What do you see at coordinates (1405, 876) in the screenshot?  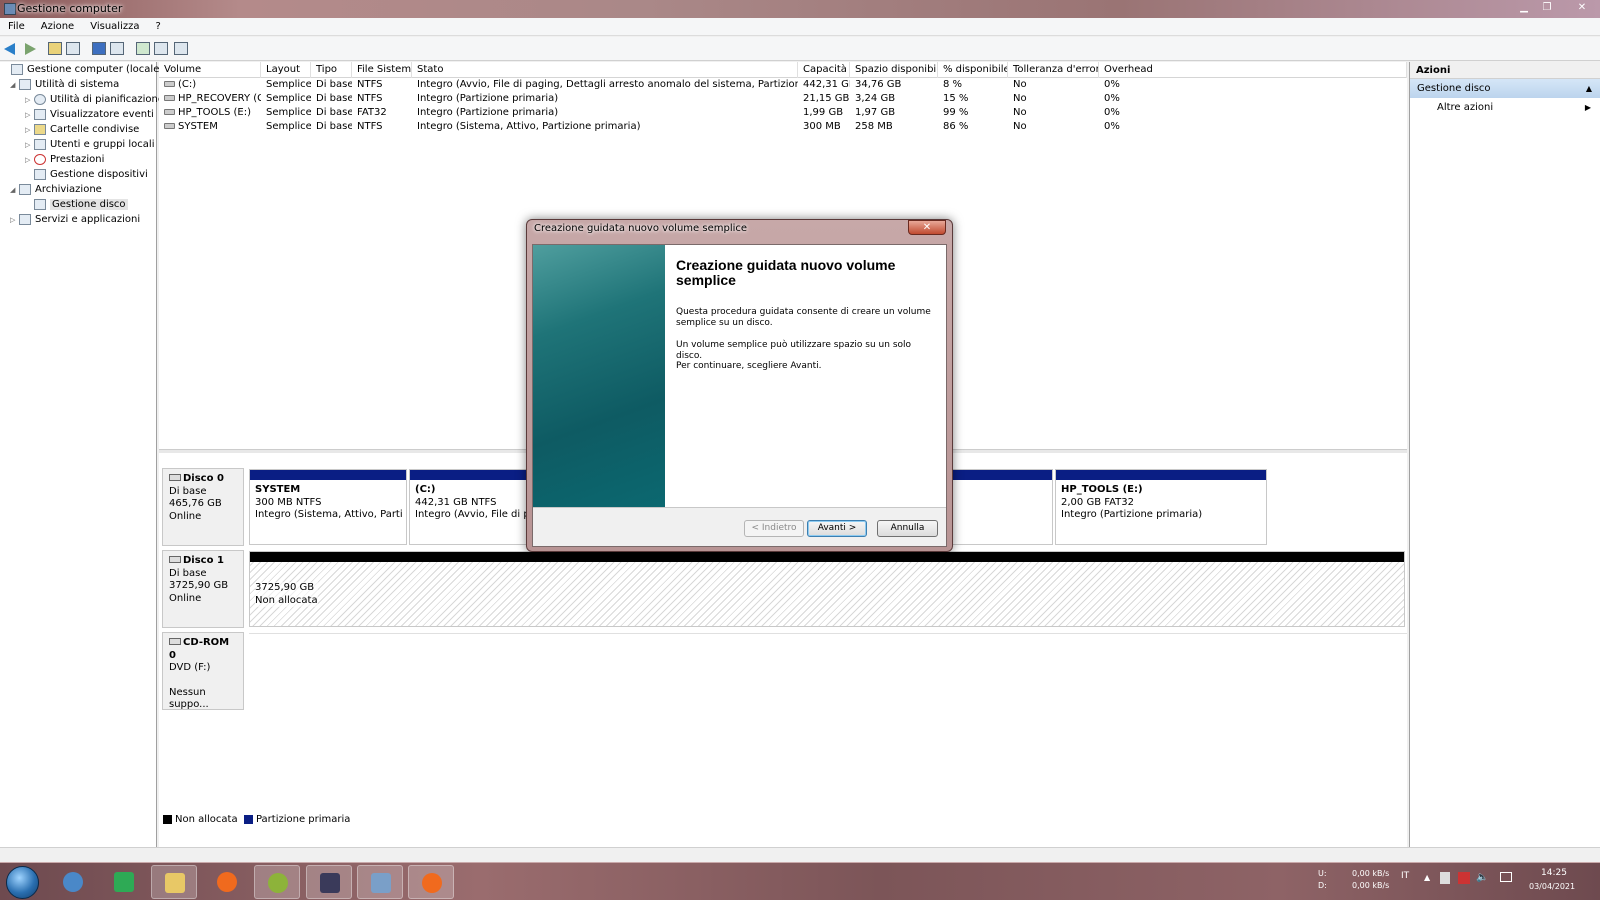 I see `language-indicator: IT` at bounding box center [1405, 876].